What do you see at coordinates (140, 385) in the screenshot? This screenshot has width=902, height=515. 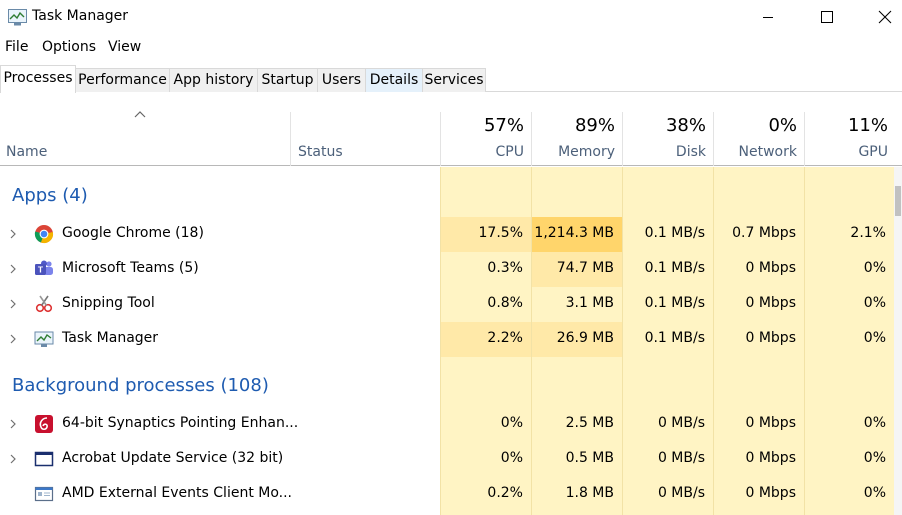 I see `group-label: Background processes (108)` at bounding box center [140, 385].